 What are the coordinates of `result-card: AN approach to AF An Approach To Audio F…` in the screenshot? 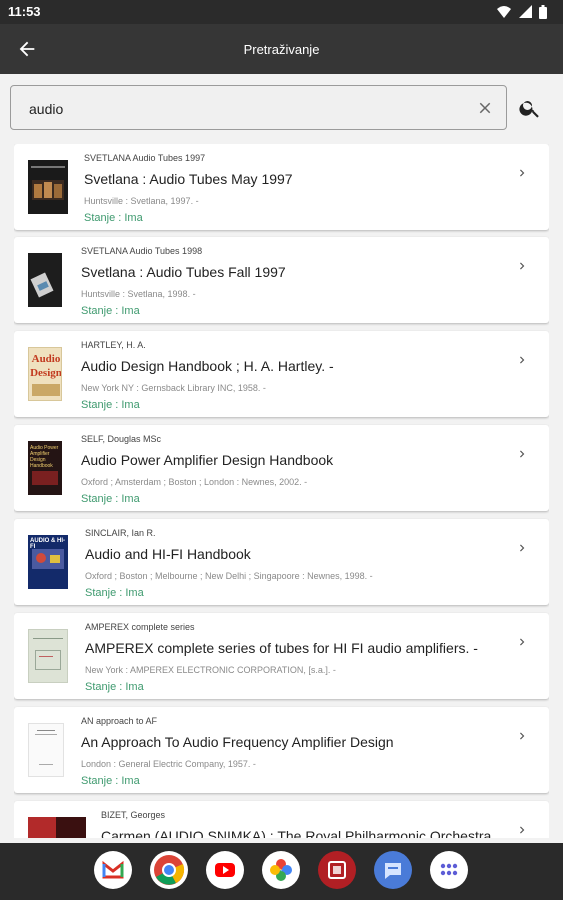 It's located at (281, 750).